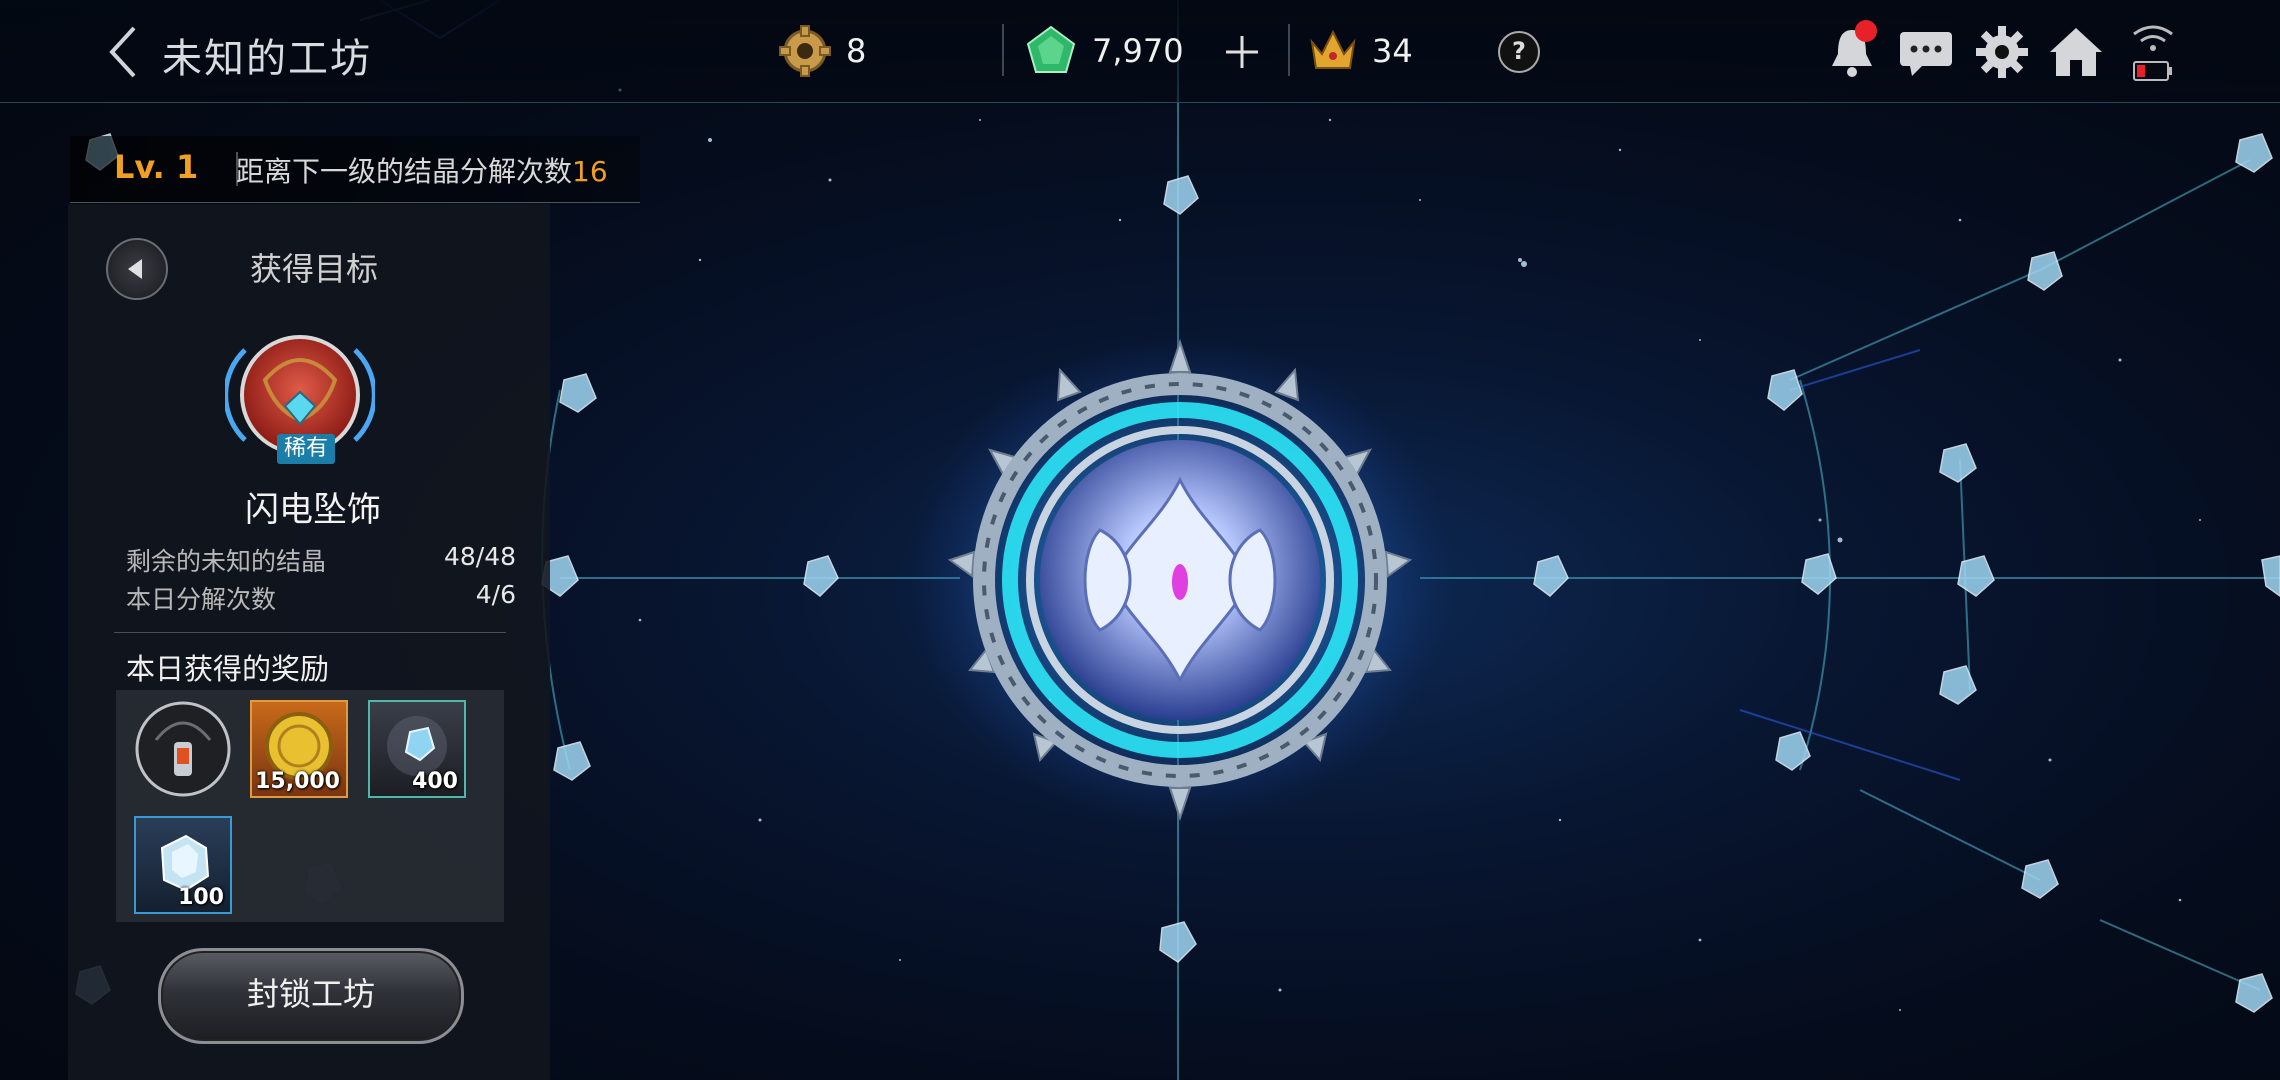  I want to click on home-icon, so click(2076, 52).